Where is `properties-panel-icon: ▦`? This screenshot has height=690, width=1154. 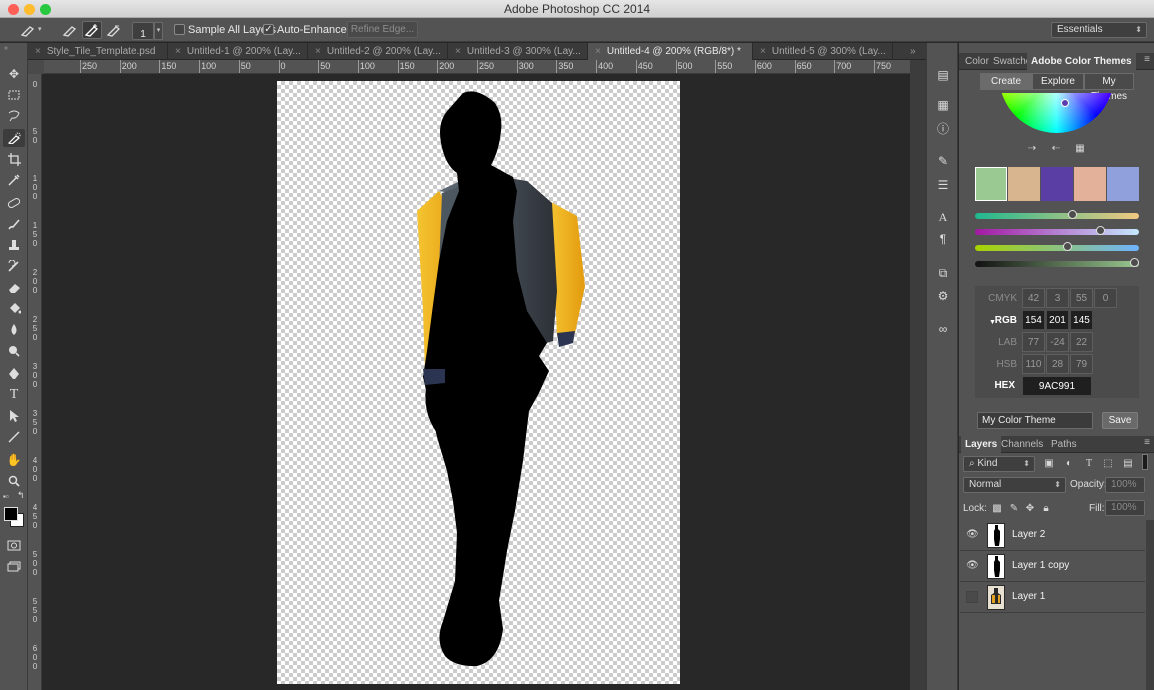 properties-panel-icon: ▦ is located at coordinates (943, 105).